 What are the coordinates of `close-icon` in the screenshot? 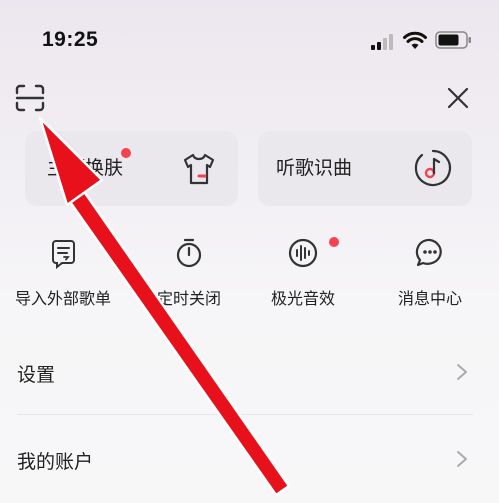 It's located at (458, 98).